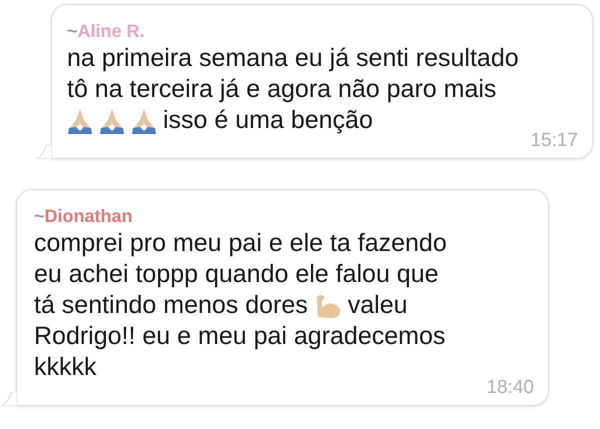 The height and width of the screenshot is (429, 600). I want to click on message-text: Rodrigo!! eu e meu pai agradecemos, so click(240, 336).